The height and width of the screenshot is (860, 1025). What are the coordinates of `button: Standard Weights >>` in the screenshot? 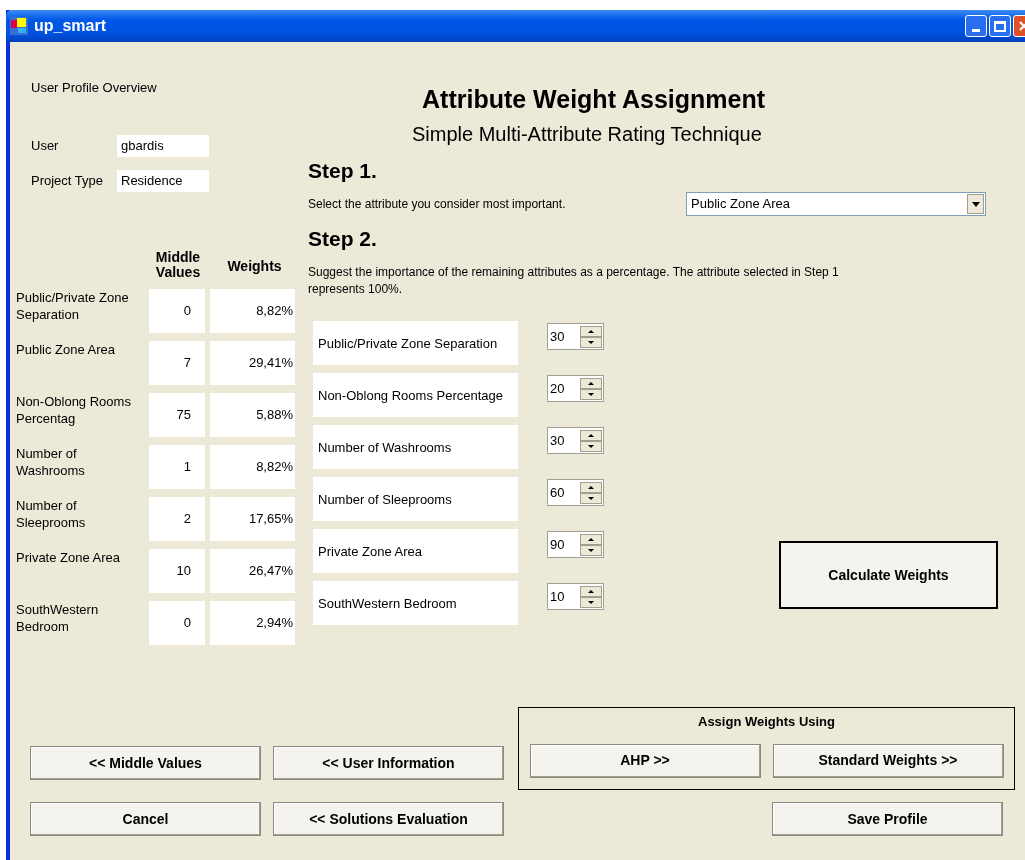 It's located at (888, 760).